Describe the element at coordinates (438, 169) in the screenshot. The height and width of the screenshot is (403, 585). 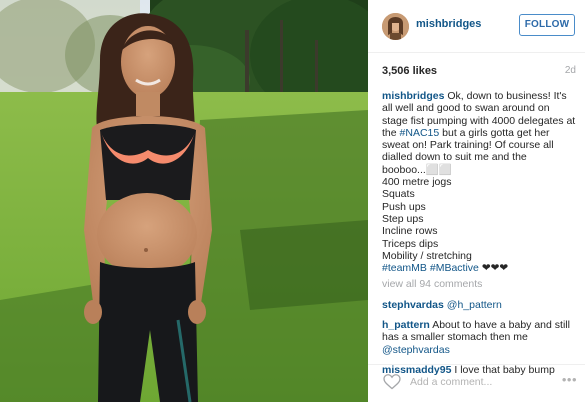
I see `emoji-text: ⬜⬜` at that location.